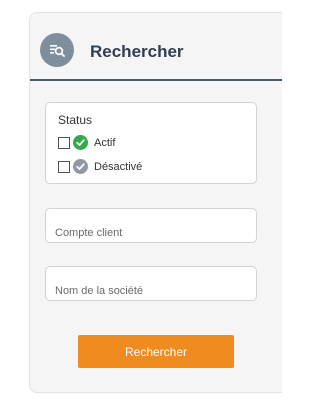 The width and height of the screenshot is (320, 403). I want to click on compte-client-input, so click(151, 225).